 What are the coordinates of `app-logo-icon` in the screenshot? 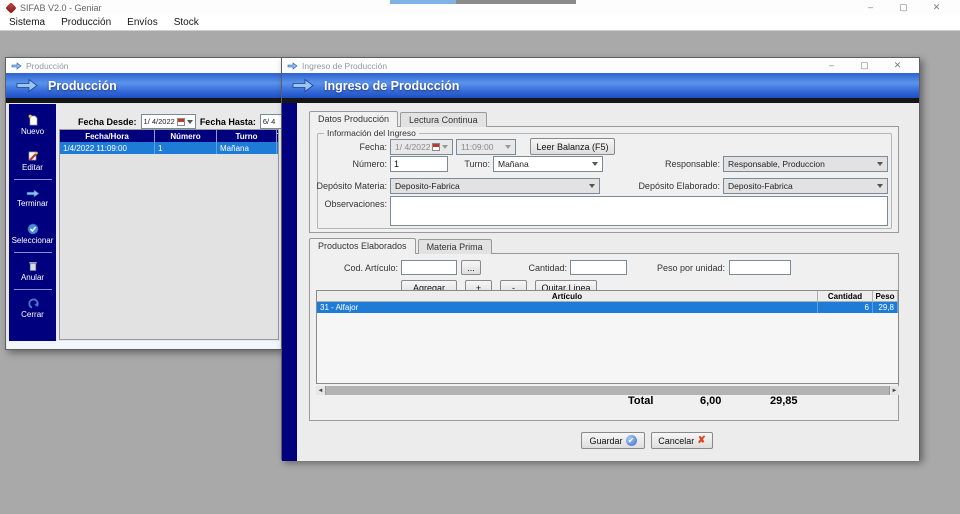 It's located at (11, 7).